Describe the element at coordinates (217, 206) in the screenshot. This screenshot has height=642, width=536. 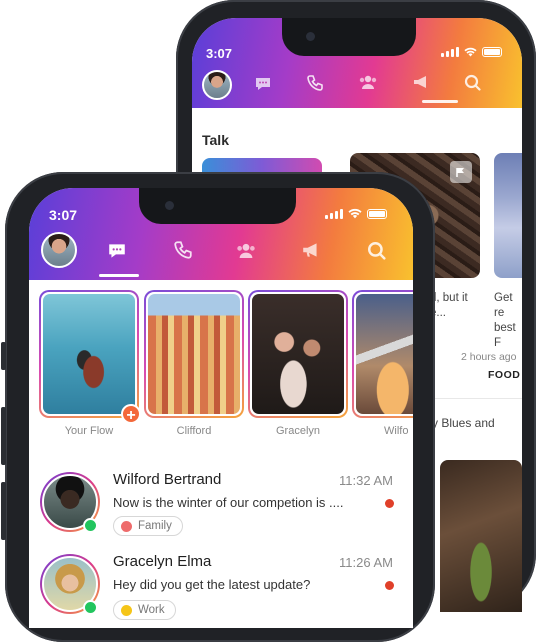
I see `front-notch` at that location.